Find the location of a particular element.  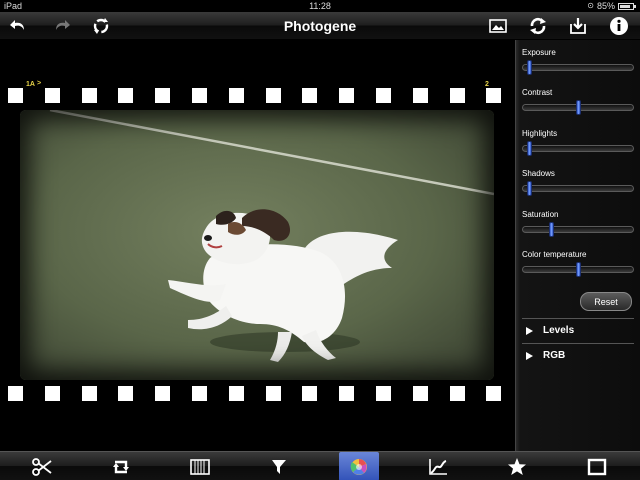

frame-icon is located at coordinates (200, 466).